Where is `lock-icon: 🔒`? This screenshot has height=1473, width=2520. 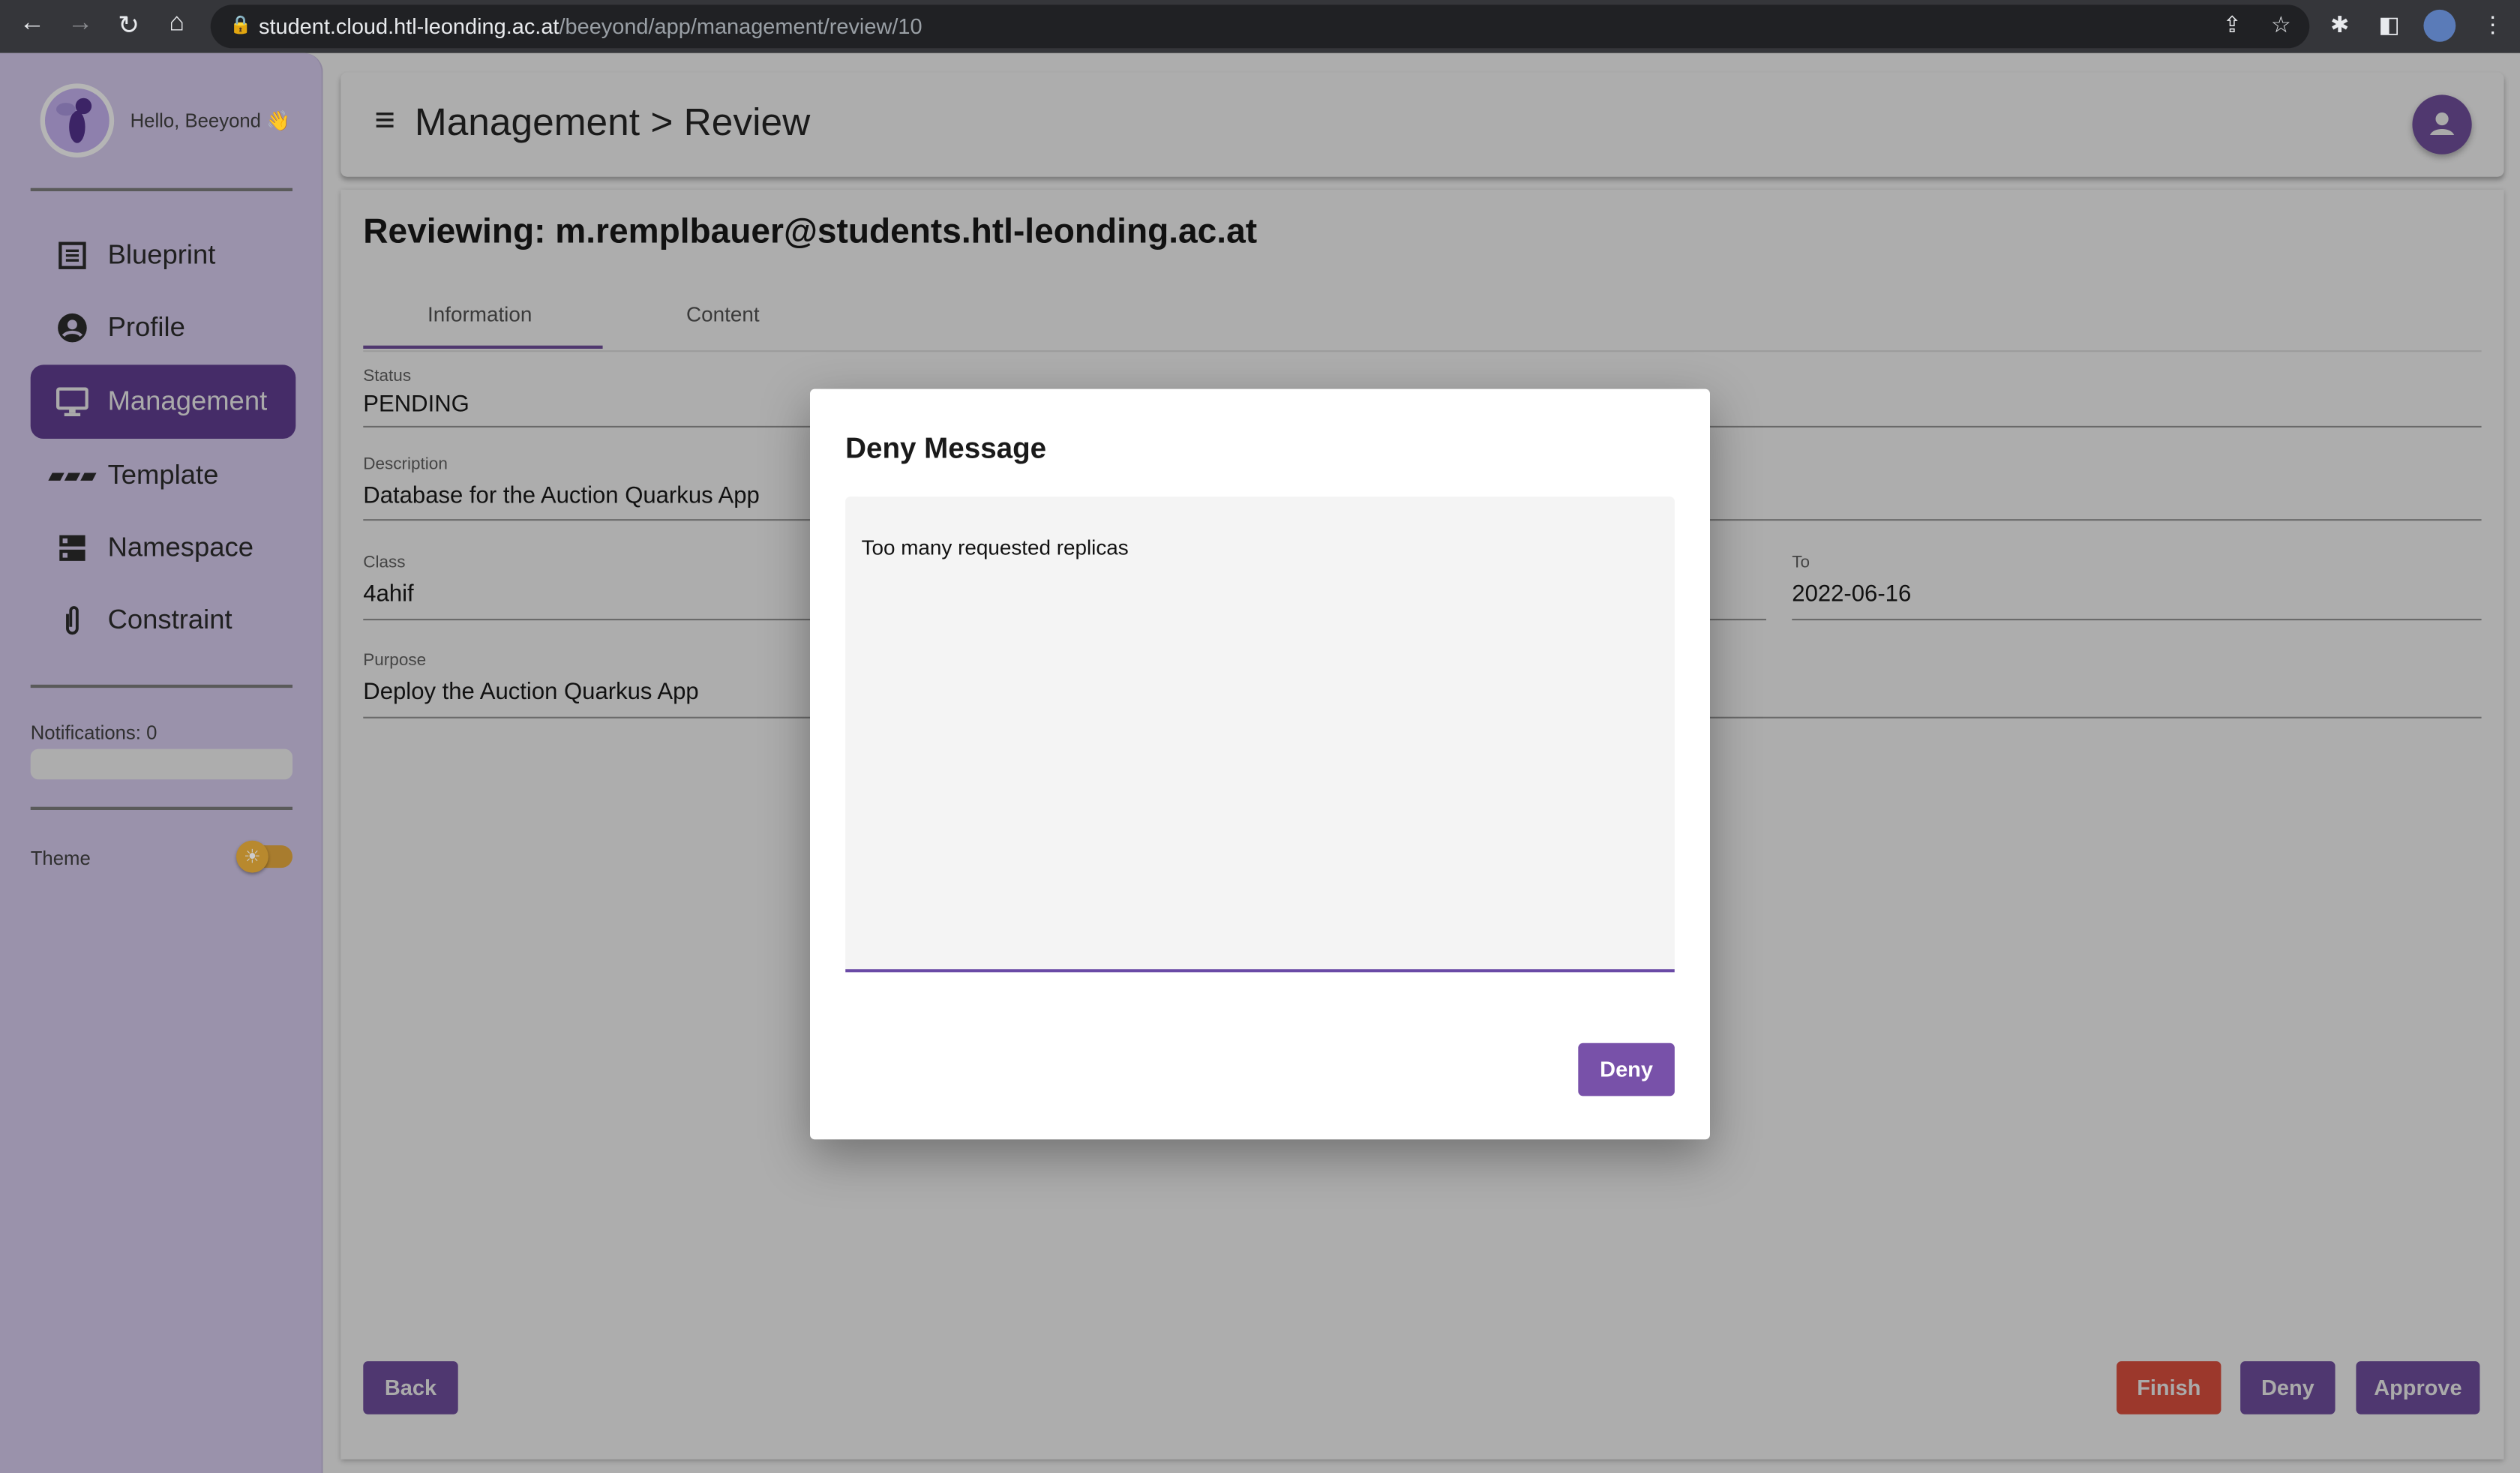 lock-icon: 🔒 is located at coordinates (241, 26).